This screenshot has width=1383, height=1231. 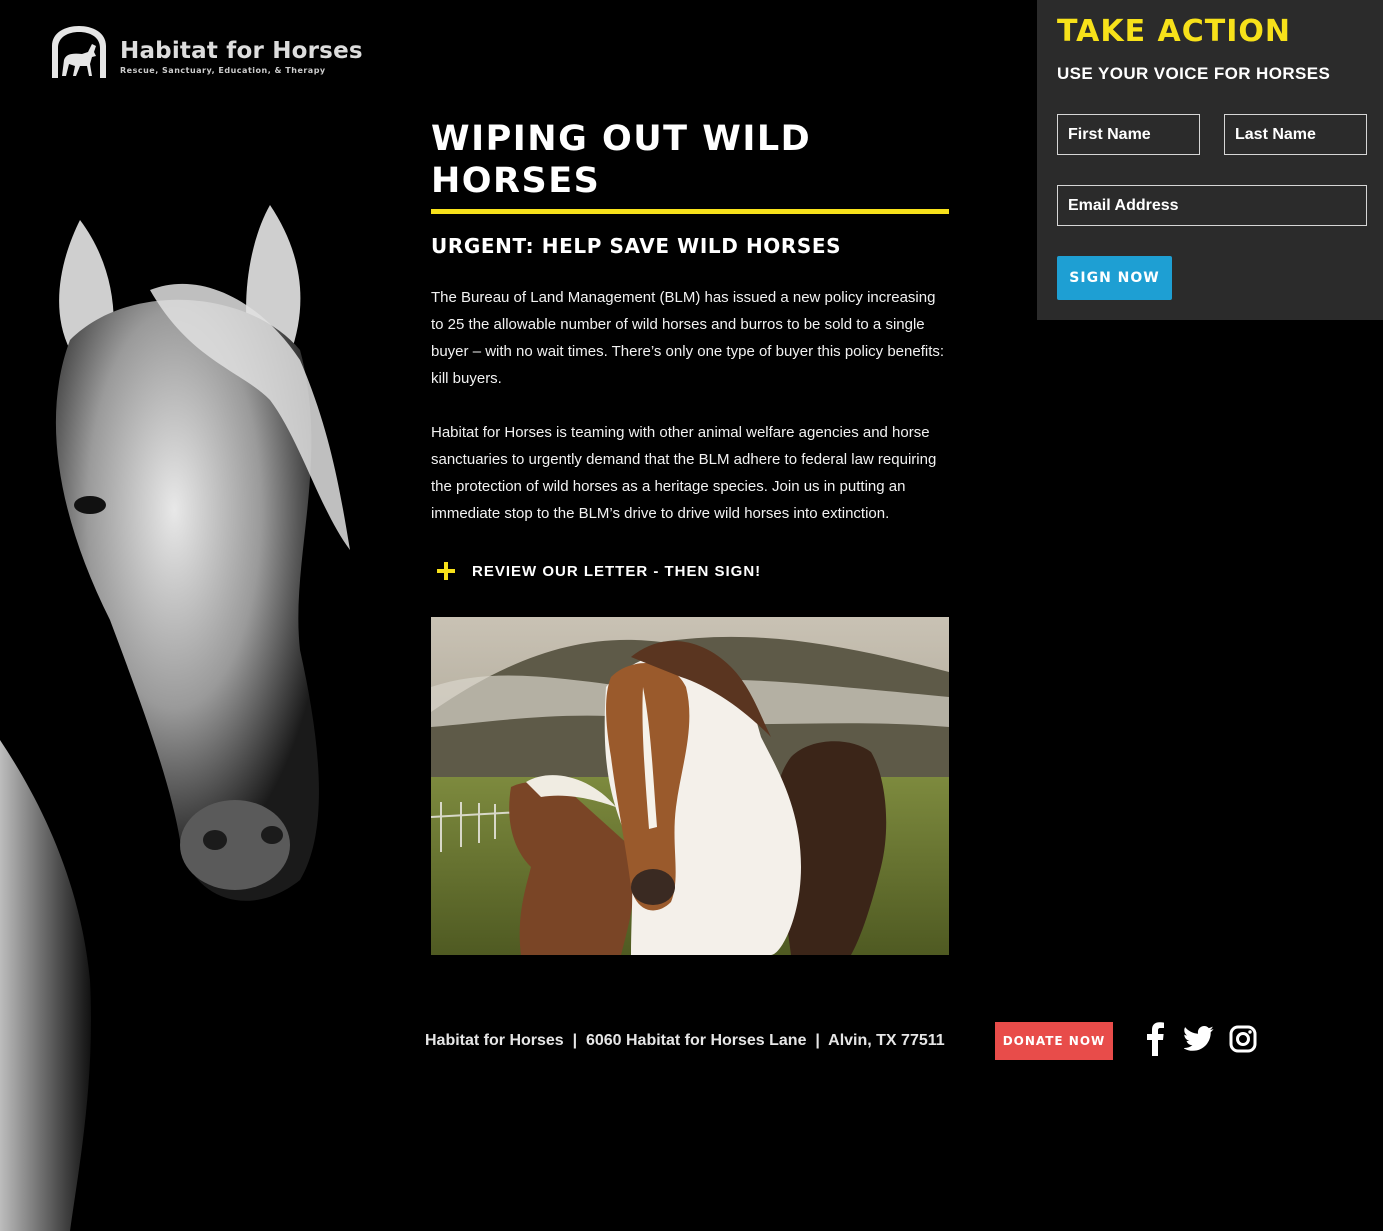 What do you see at coordinates (636, 246) in the screenshot?
I see `page-subtitle: URGENT: HELP SAVE WILD HORSES` at bounding box center [636, 246].